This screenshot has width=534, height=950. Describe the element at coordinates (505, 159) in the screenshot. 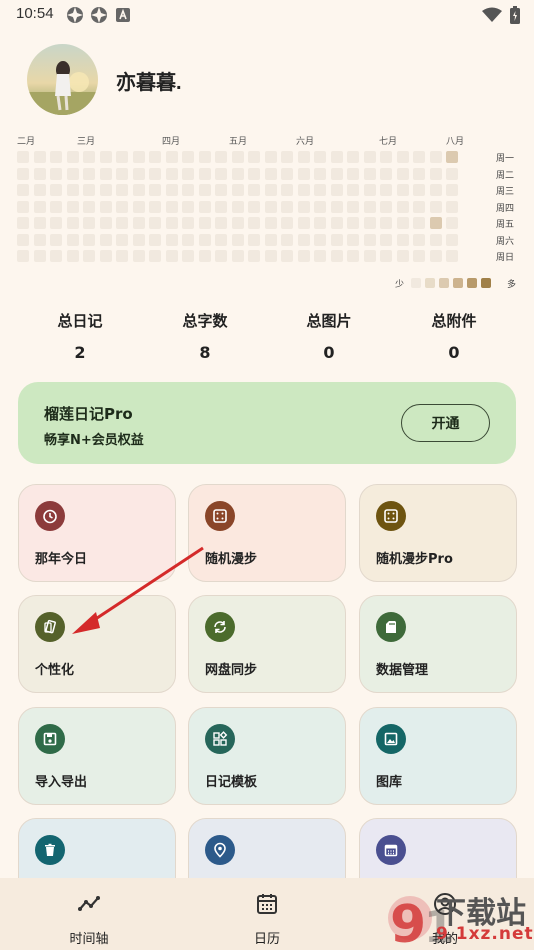

I see `day-label: 周一` at that location.